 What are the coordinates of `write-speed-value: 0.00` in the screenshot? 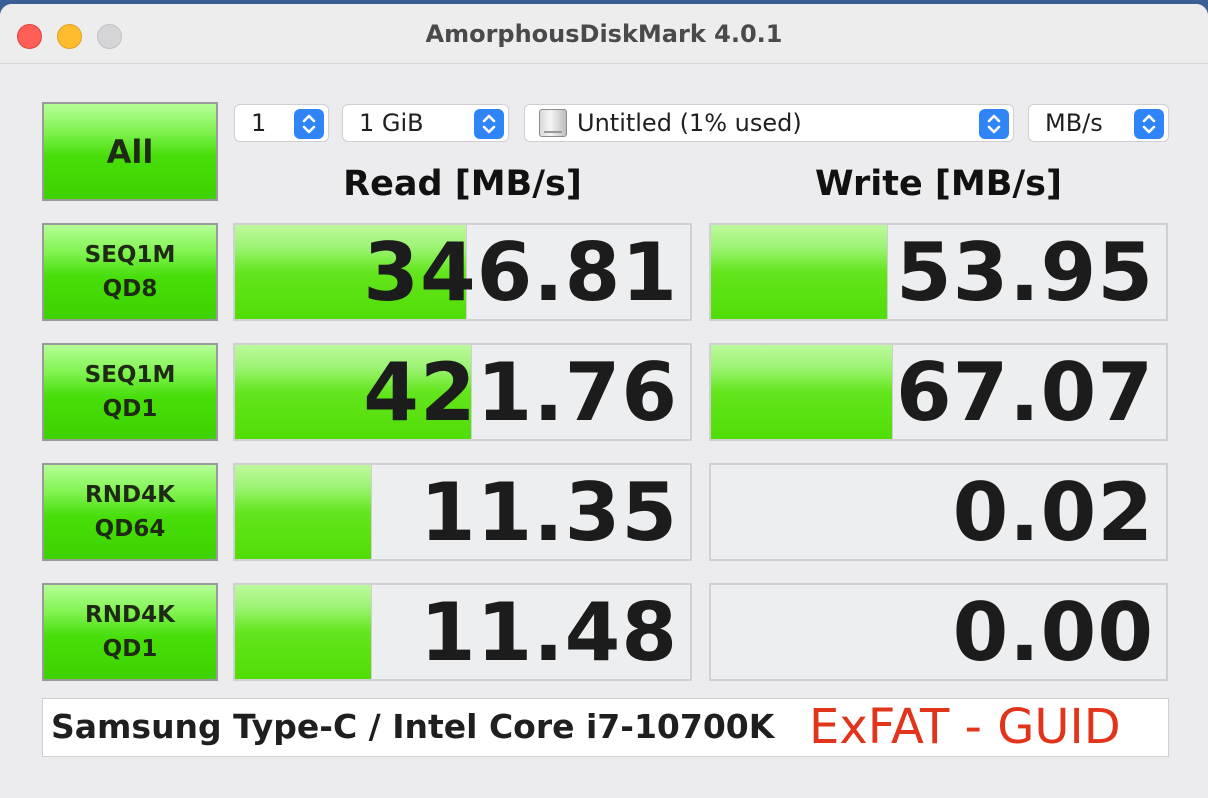 It's located at (1053, 632).